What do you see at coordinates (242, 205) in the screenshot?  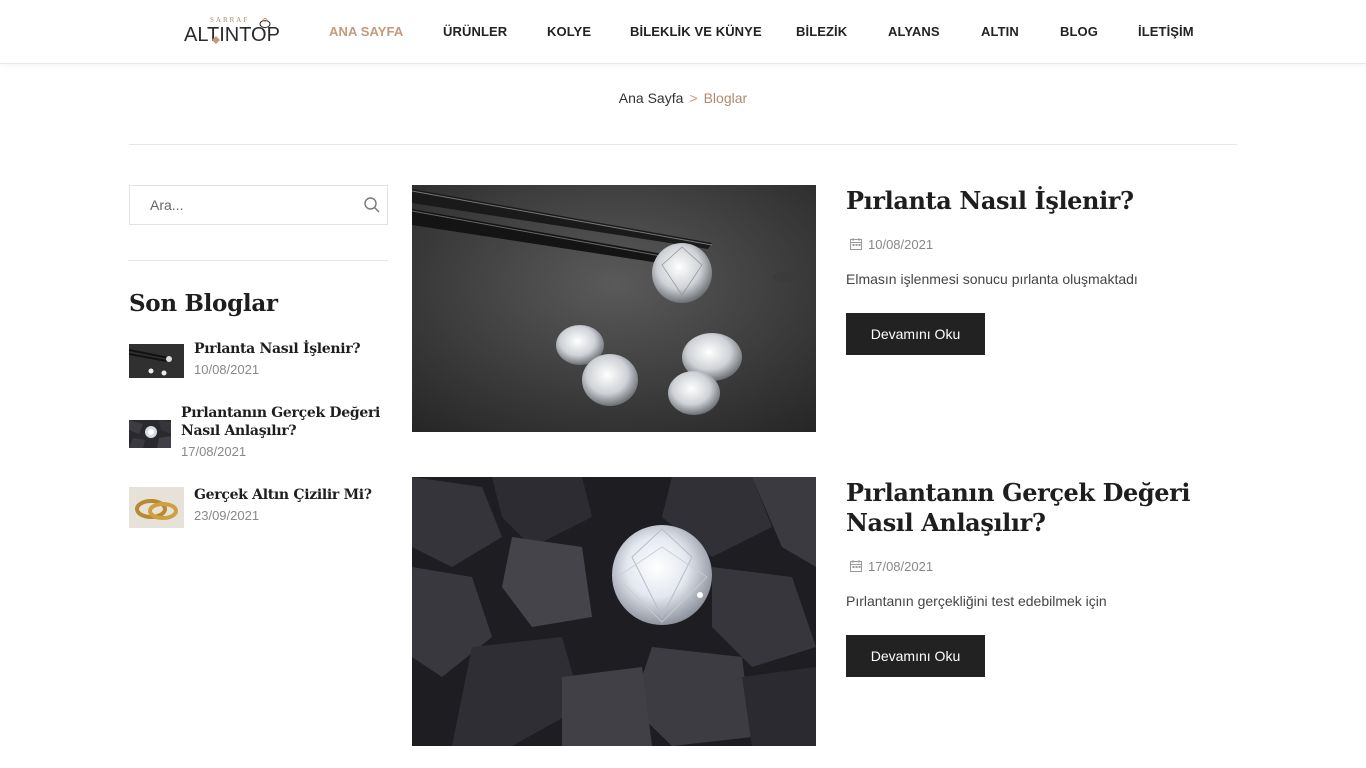 I see `search-input` at bounding box center [242, 205].